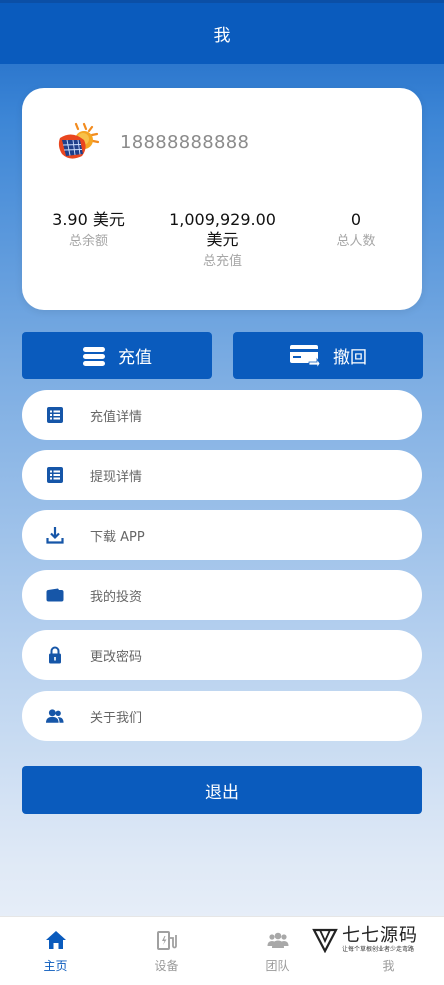  What do you see at coordinates (185, 142) in the screenshot?
I see `user-phone: 18888888888` at bounding box center [185, 142].